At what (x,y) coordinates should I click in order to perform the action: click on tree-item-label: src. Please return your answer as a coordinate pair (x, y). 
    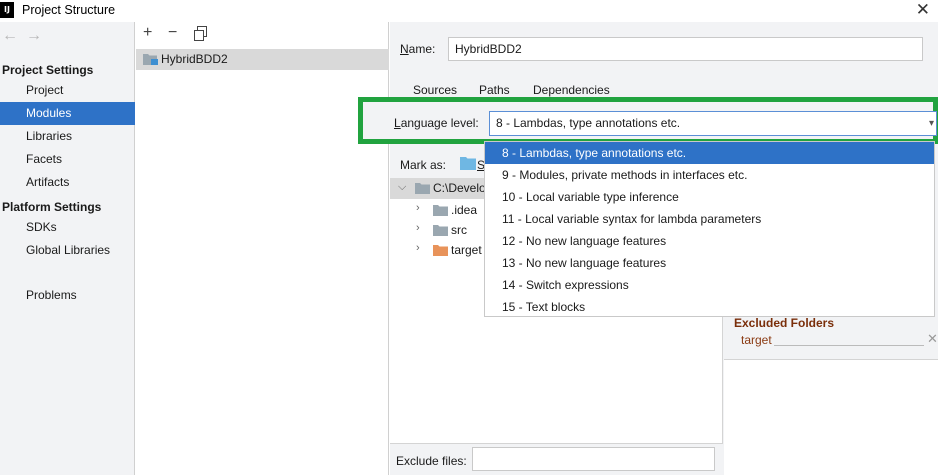
    Looking at the image, I should click on (459, 230).